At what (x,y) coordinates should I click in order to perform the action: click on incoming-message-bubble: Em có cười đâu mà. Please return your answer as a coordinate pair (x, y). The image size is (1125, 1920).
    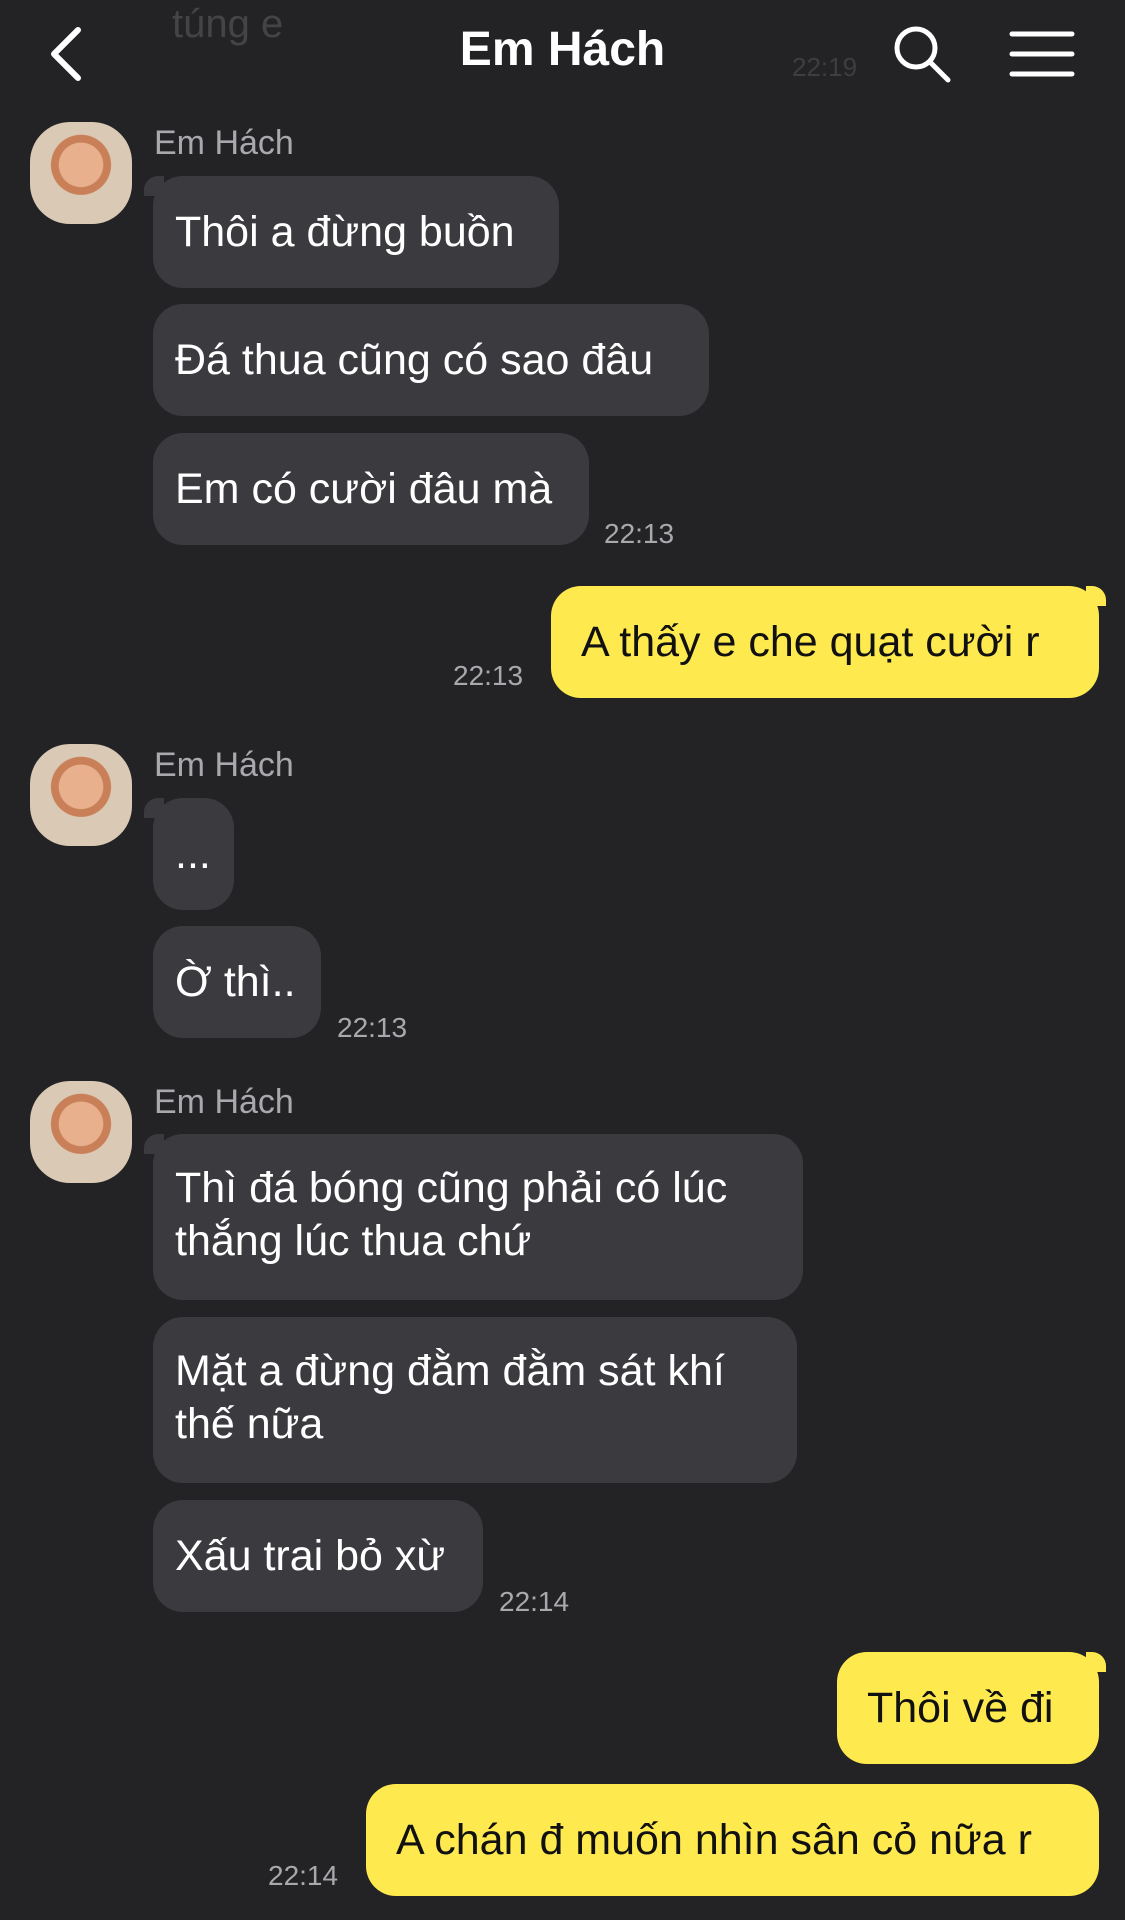
    Looking at the image, I should click on (371, 489).